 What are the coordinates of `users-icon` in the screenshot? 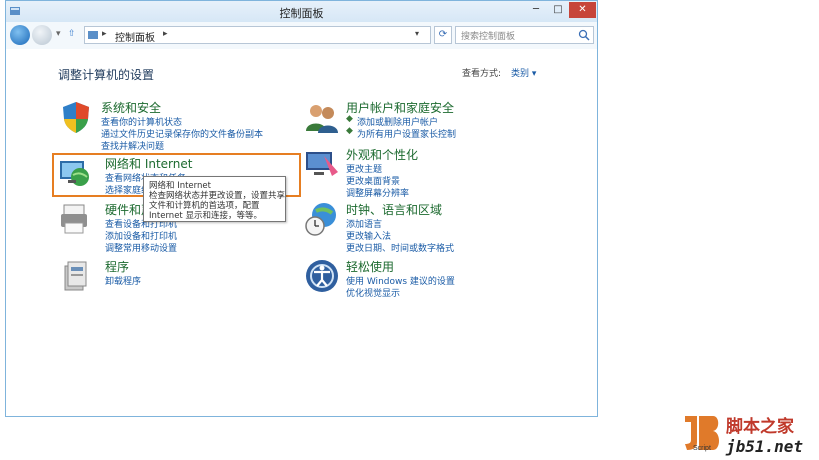 It's located at (322, 117).